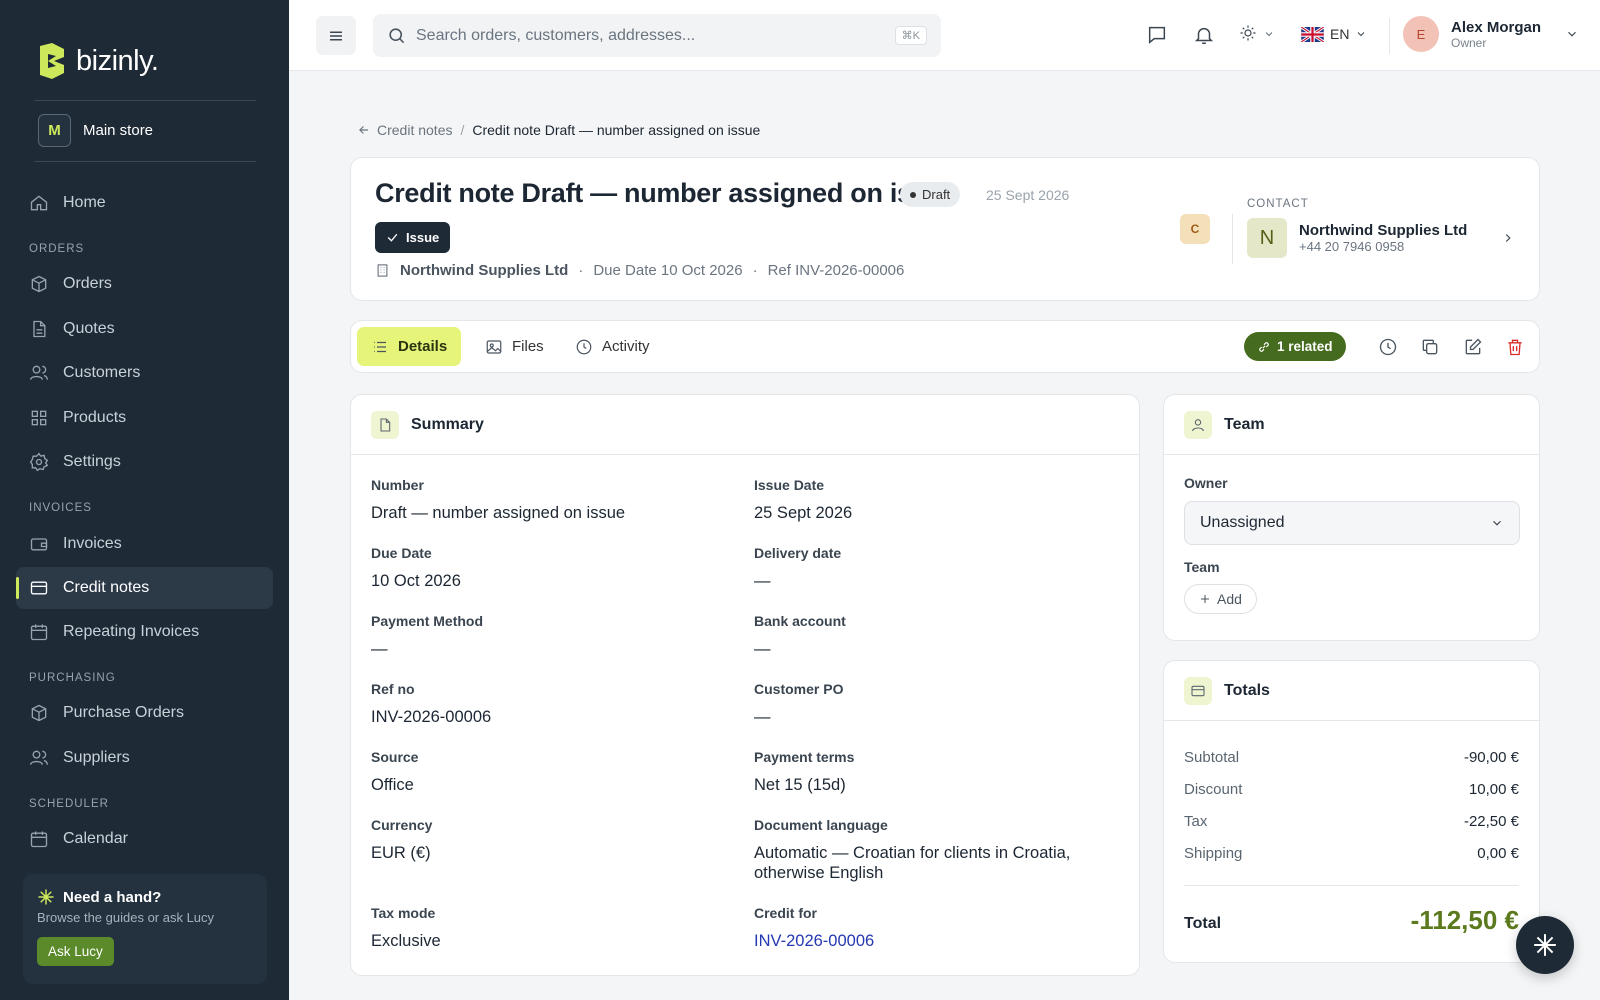 The image size is (1600, 1000). What do you see at coordinates (1351, 821) in the screenshot?
I see `tax-row: Tax -22,50 €` at bounding box center [1351, 821].